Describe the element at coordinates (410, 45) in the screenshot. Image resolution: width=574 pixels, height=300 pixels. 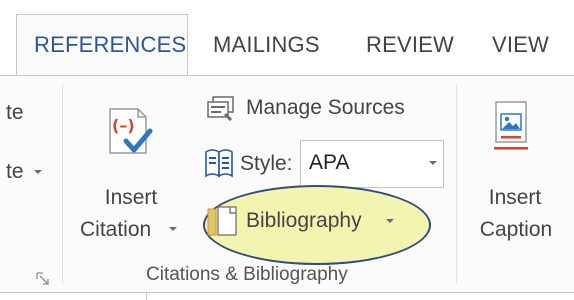
I see `tab-review: REVIEW` at that location.